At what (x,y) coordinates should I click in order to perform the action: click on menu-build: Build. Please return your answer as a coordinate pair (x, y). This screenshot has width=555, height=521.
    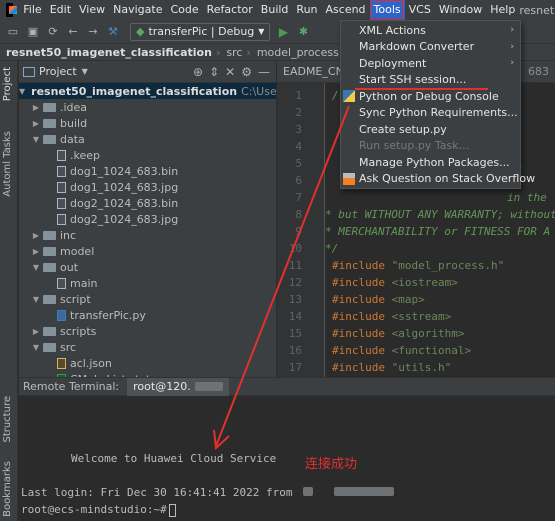
    Looking at the image, I should click on (275, 10).